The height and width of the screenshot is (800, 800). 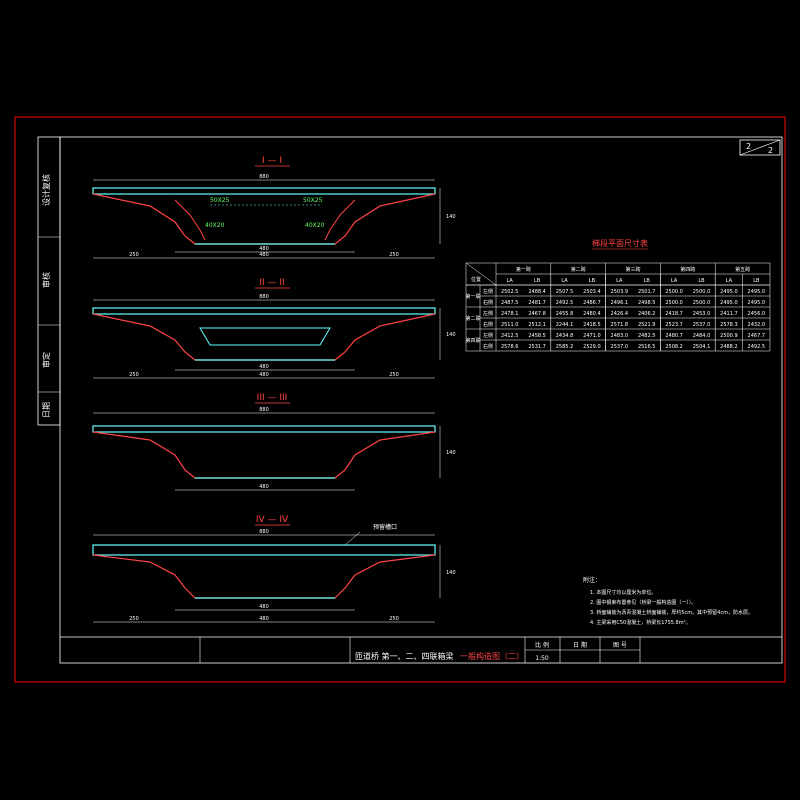 What do you see at coordinates (565, 325) in the screenshot?
I see `table-cell: 2244.1` at bounding box center [565, 325].